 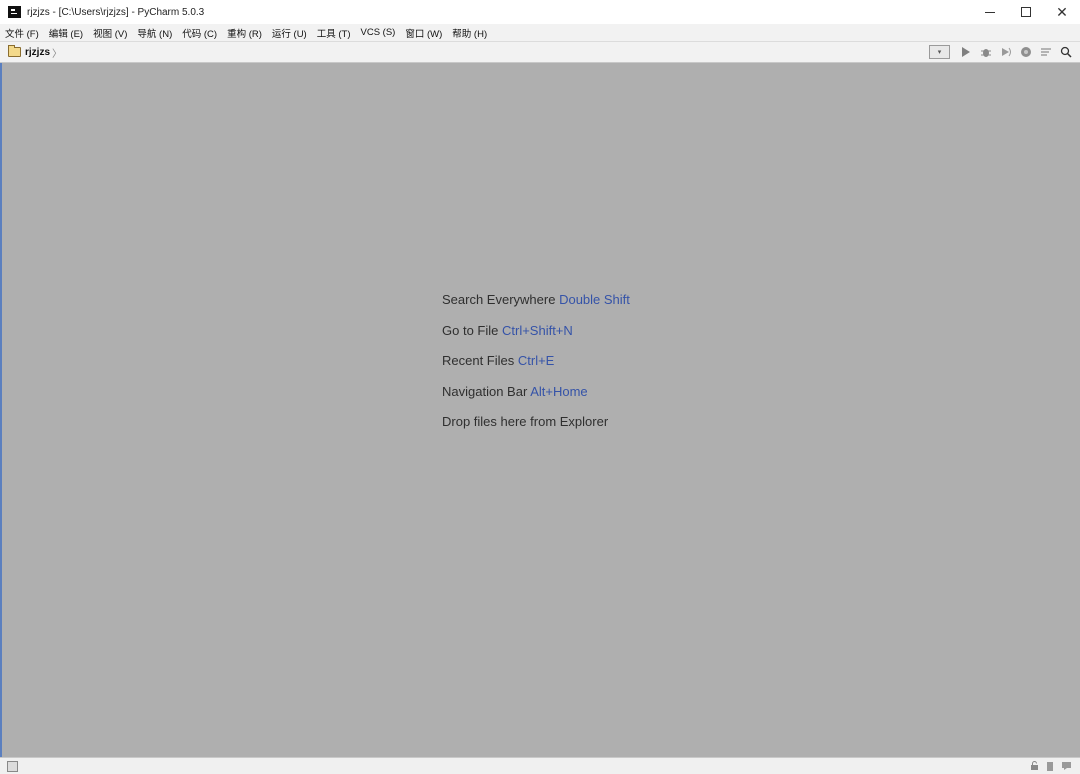 I want to click on coverage-button, so click(x=1006, y=52).